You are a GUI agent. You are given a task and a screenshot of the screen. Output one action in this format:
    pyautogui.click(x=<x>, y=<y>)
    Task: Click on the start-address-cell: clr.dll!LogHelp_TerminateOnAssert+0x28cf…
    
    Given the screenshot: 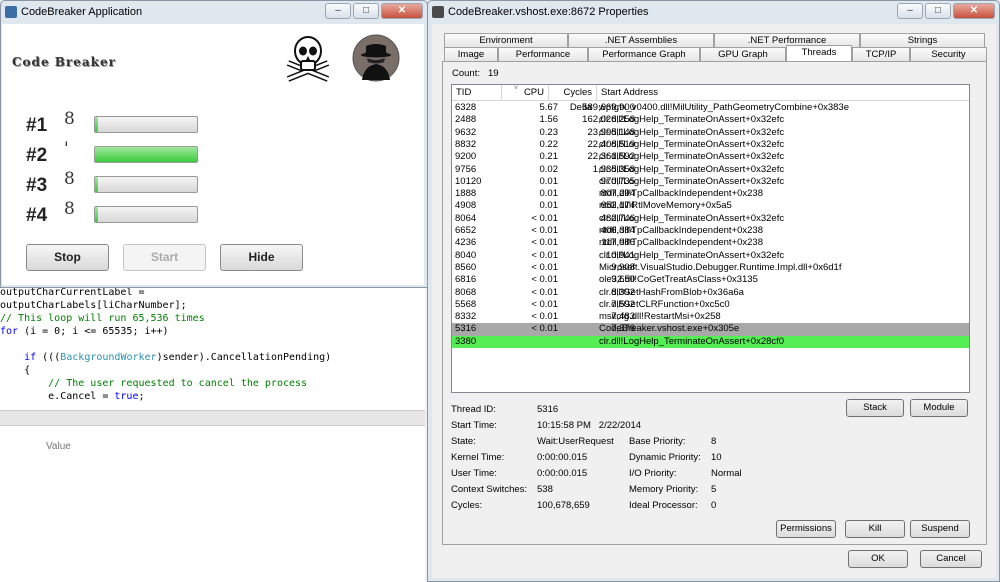 What is the action you would take?
    pyautogui.click(x=692, y=341)
    